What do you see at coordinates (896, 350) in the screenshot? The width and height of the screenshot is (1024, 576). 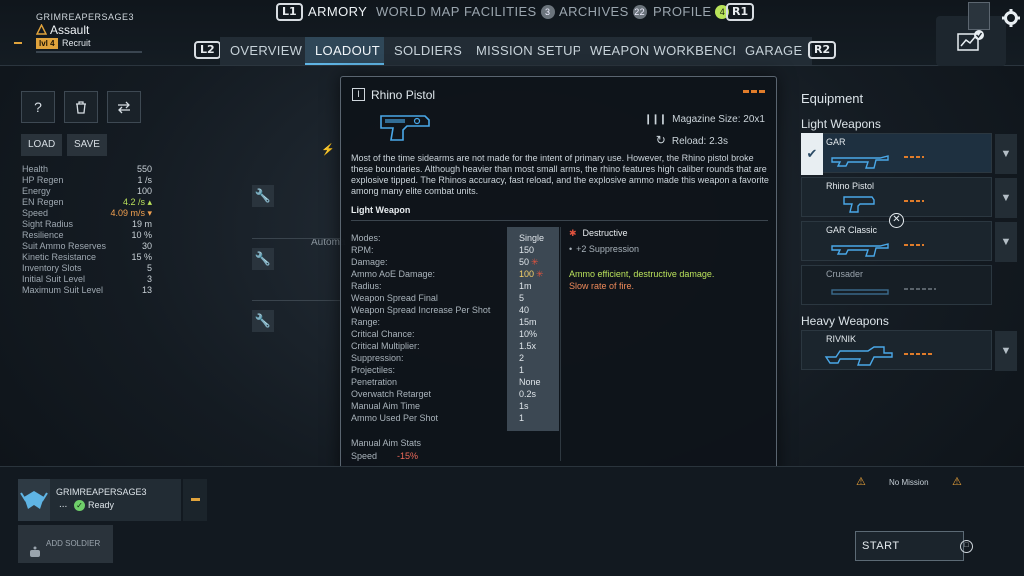 I see `weapon-card-rivnik: RIVNIK` at bounding box center [896, 350].